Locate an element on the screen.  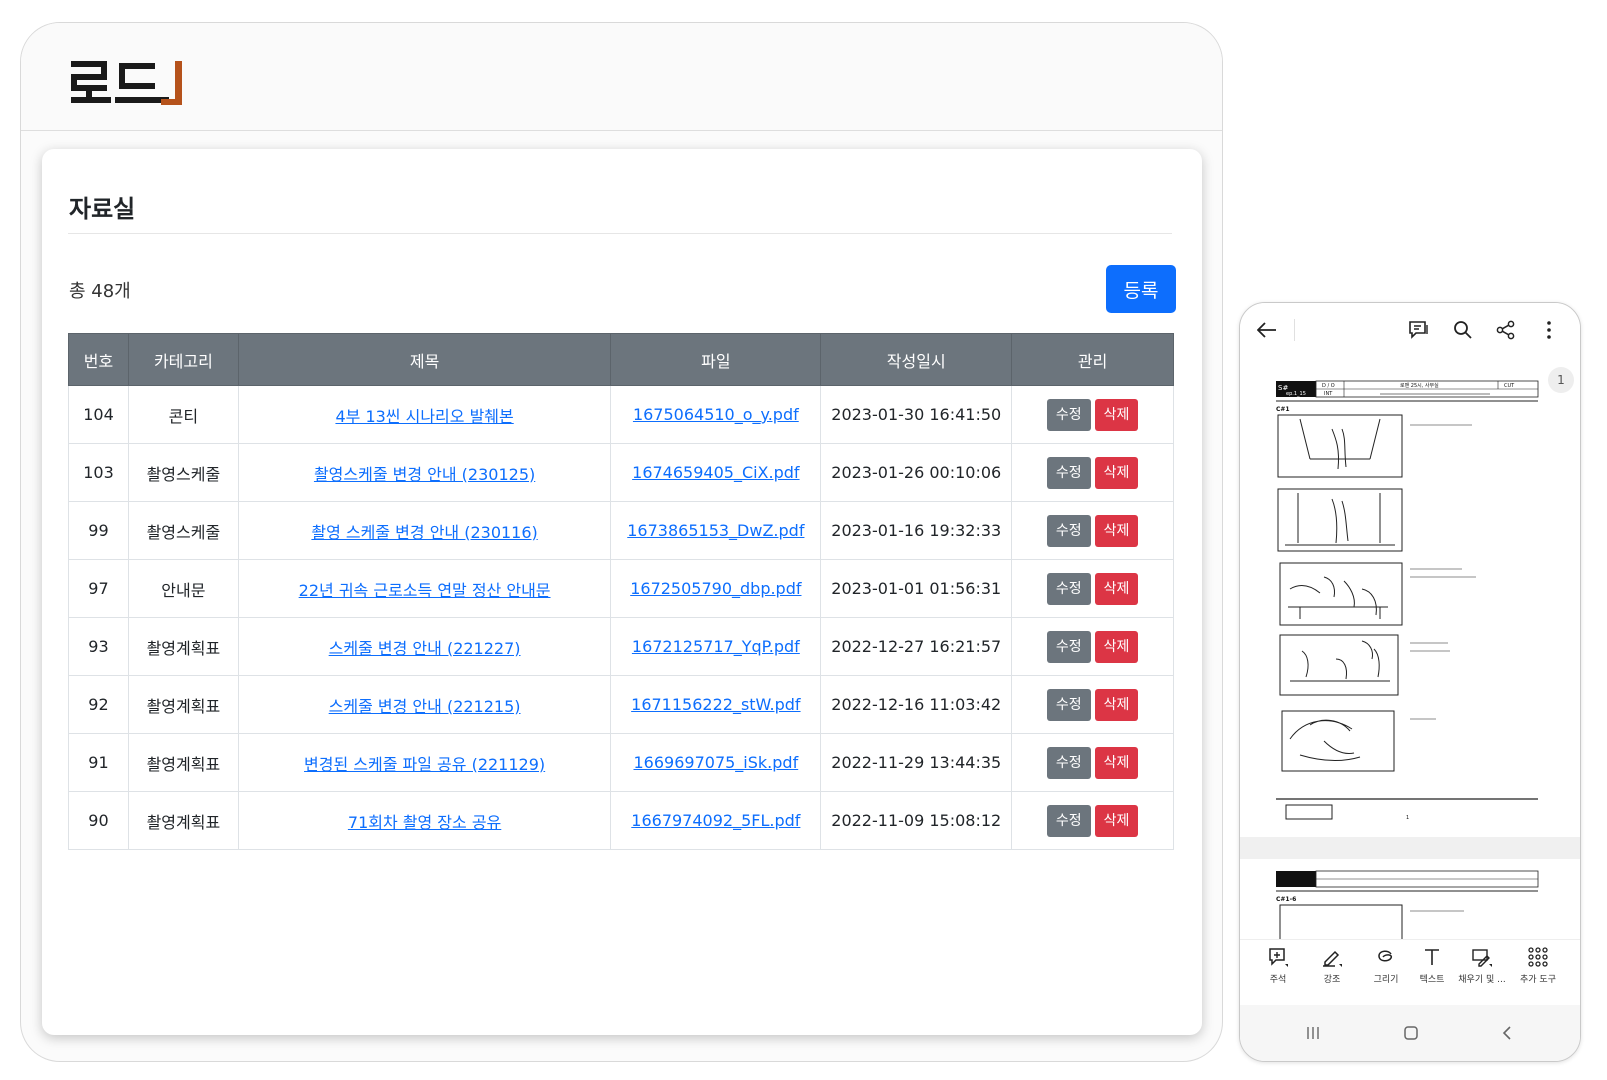
post-title-link: 촬영스케줄 변경 안내 (230125) is located at coordinates (424, 474).